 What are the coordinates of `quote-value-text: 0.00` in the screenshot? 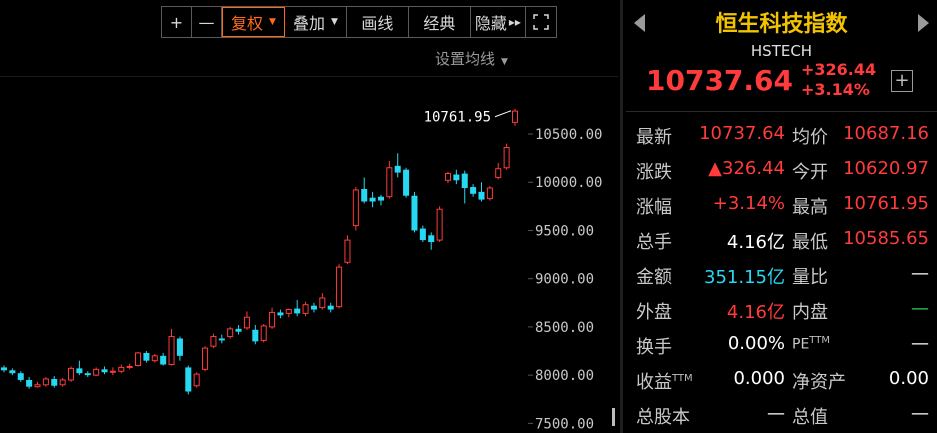 It's located at (908, 378).